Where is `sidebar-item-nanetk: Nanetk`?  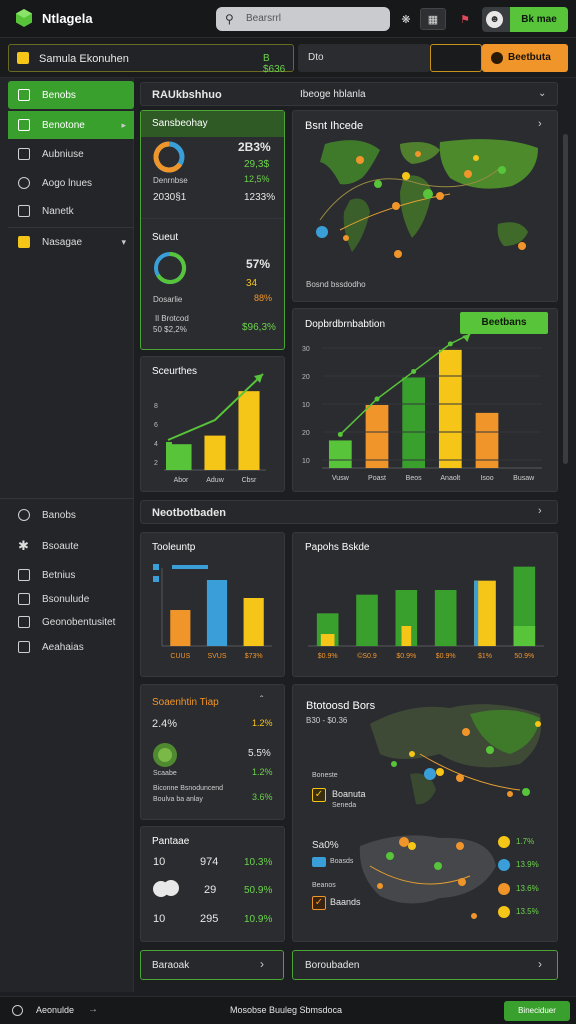 sidebar-item-nanetk: Nanetk is located at coordinates (71, 211).